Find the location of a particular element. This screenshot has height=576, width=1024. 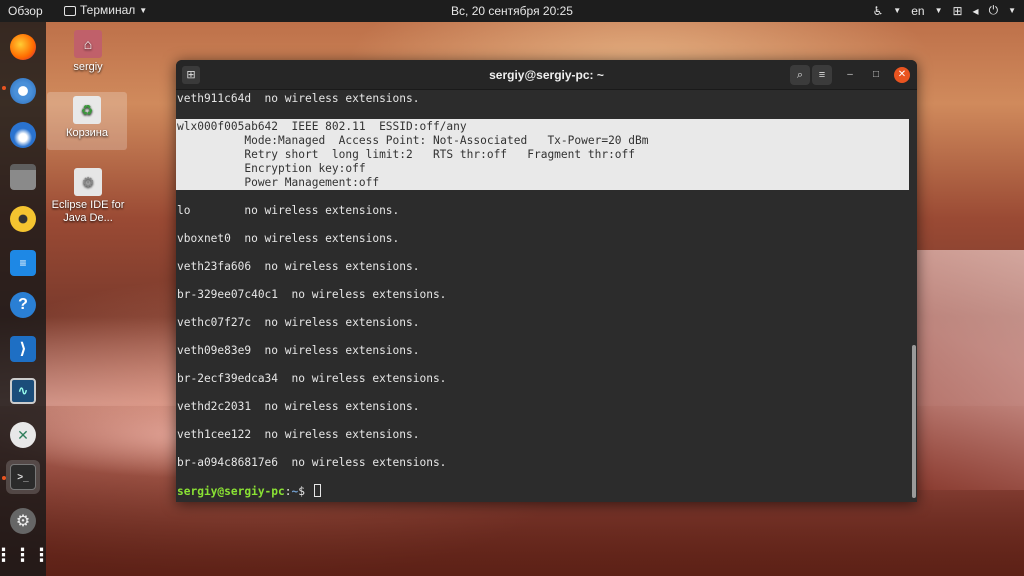

desktop-icon-label: Корзина is located at coordinates (87, 133).